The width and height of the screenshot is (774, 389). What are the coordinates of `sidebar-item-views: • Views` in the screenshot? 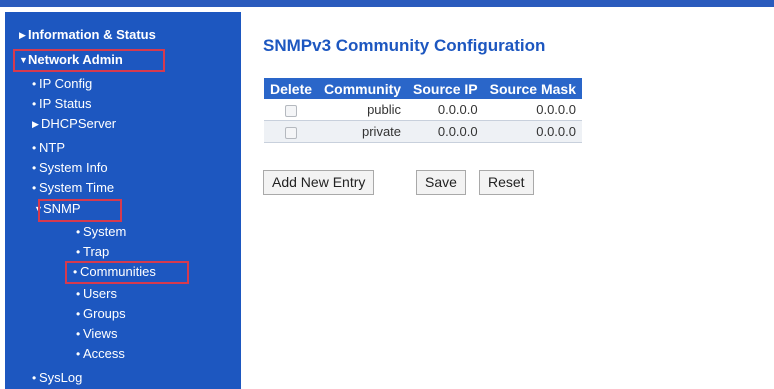 It's located at (96, 334).